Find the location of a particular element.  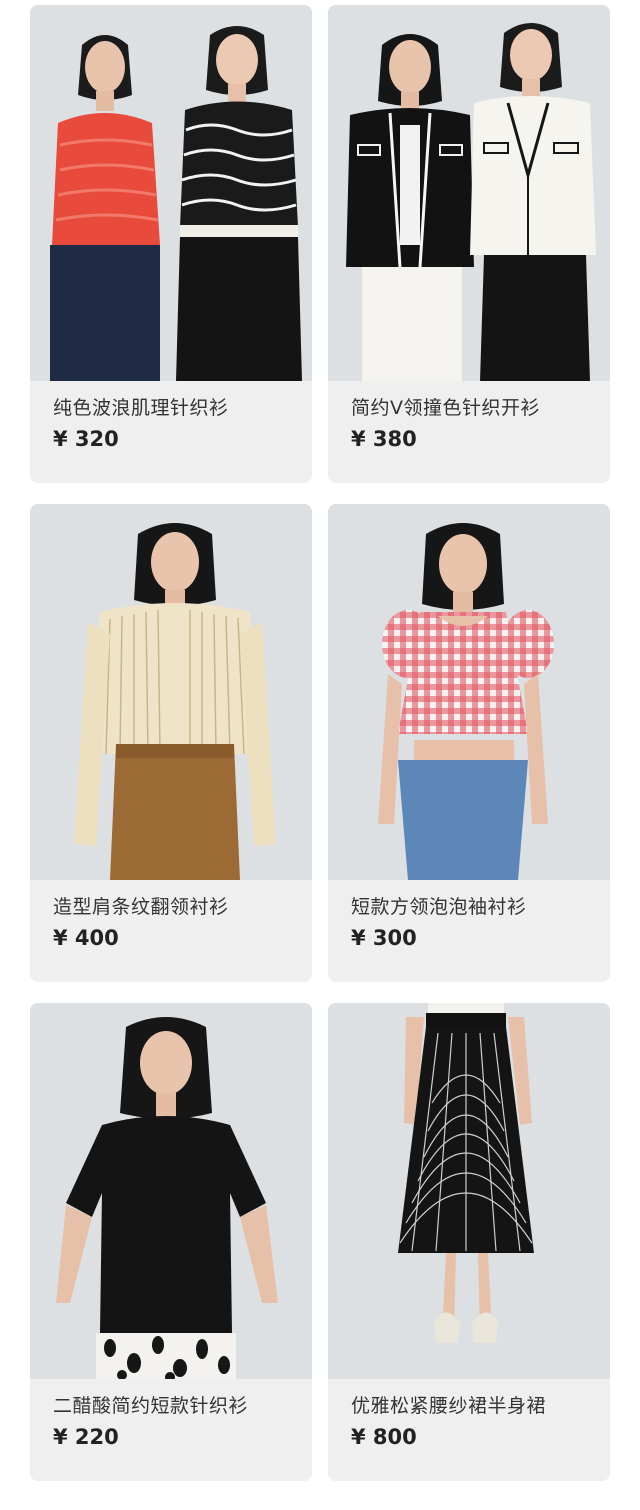

product-price: ¥ 800 is located at coordinates (384, 1437).